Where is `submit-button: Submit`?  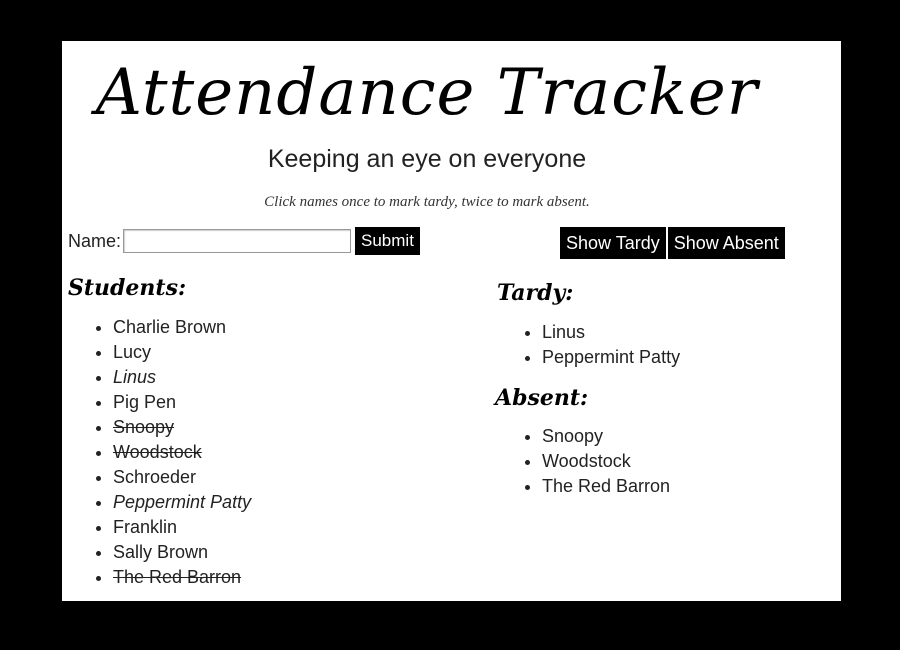
submit-button: Submit is located at coordinates (387, 241).